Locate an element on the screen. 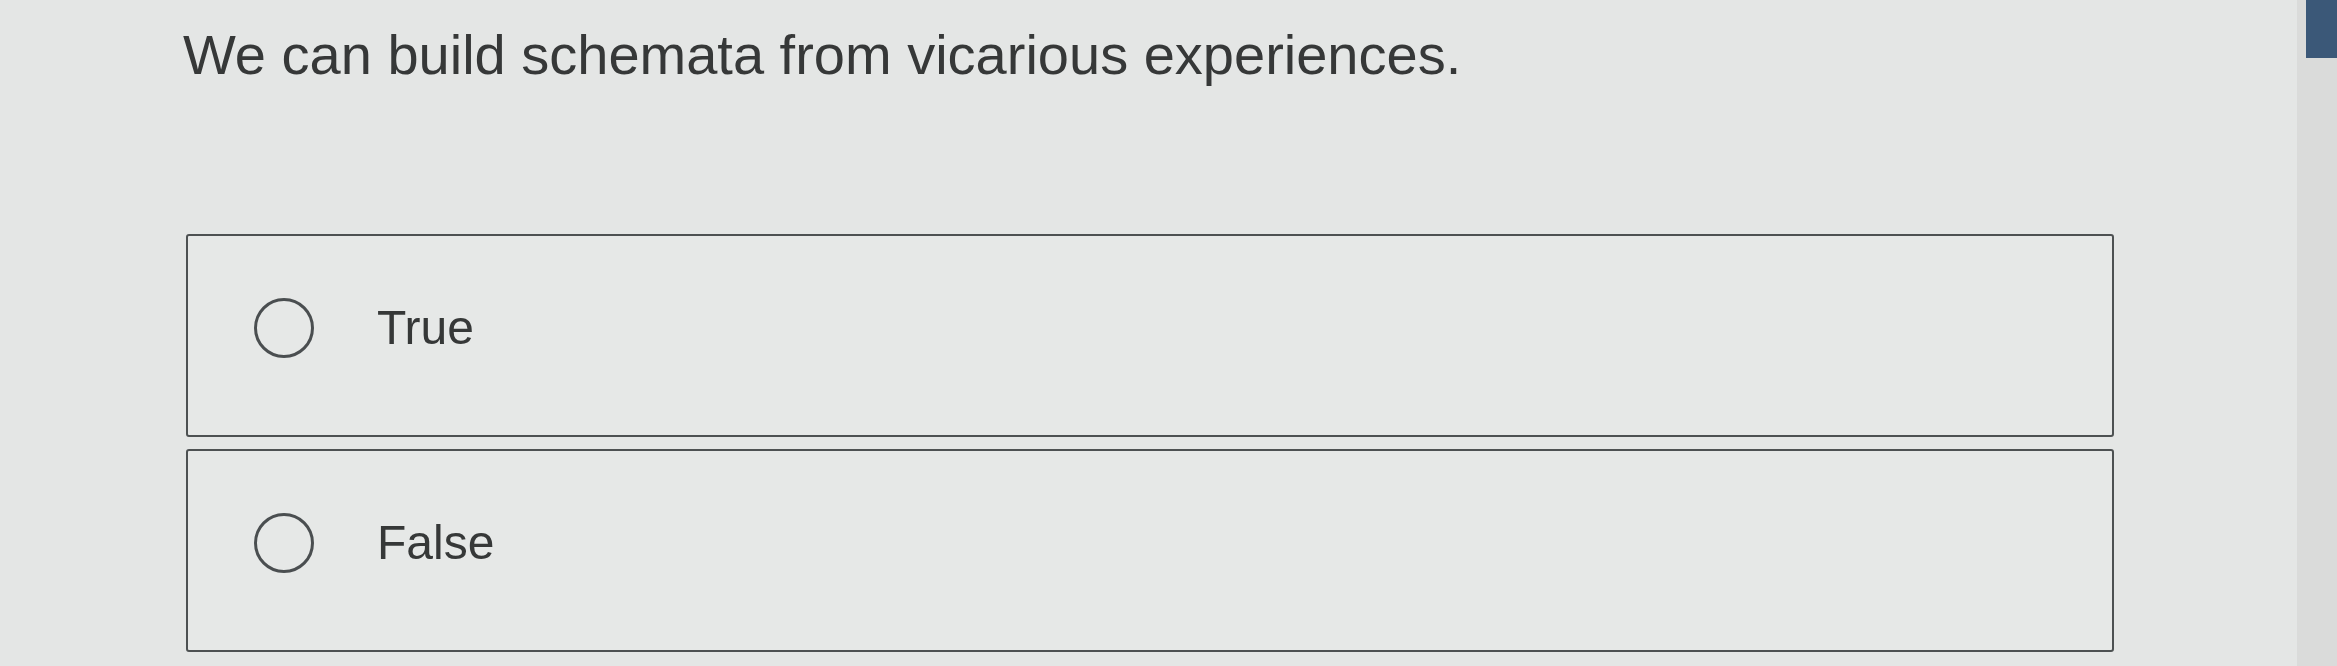 The height and width of the screenshot is (666, 2337). option-label: True is located at coordinates (425, 327).